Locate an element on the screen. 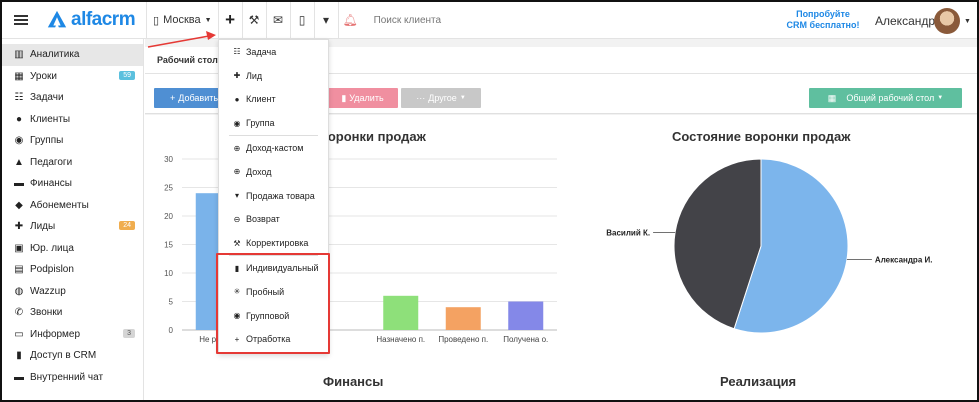 Image resolution: width=979 pixels, height=402 pixels. income-icon: ⊕ is located at coordinates (237, 172).